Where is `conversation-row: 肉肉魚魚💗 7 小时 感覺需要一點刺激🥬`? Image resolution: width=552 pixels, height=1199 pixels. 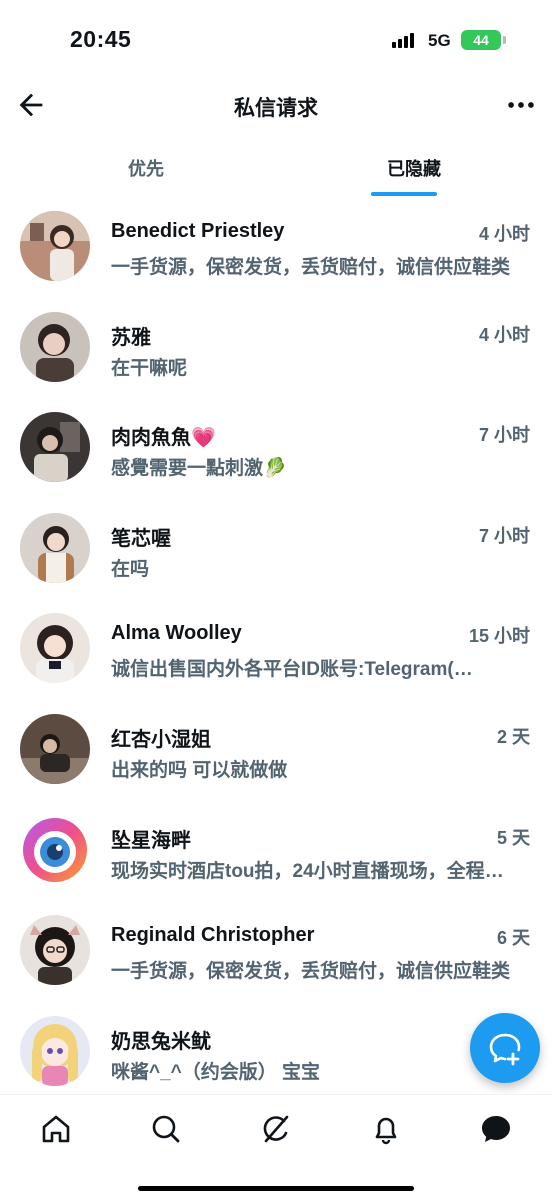
conversation-row: 肉肉魚魚💗 7 小时 感覺需要一點刺激🥬 is located at coordinates (276, 447).